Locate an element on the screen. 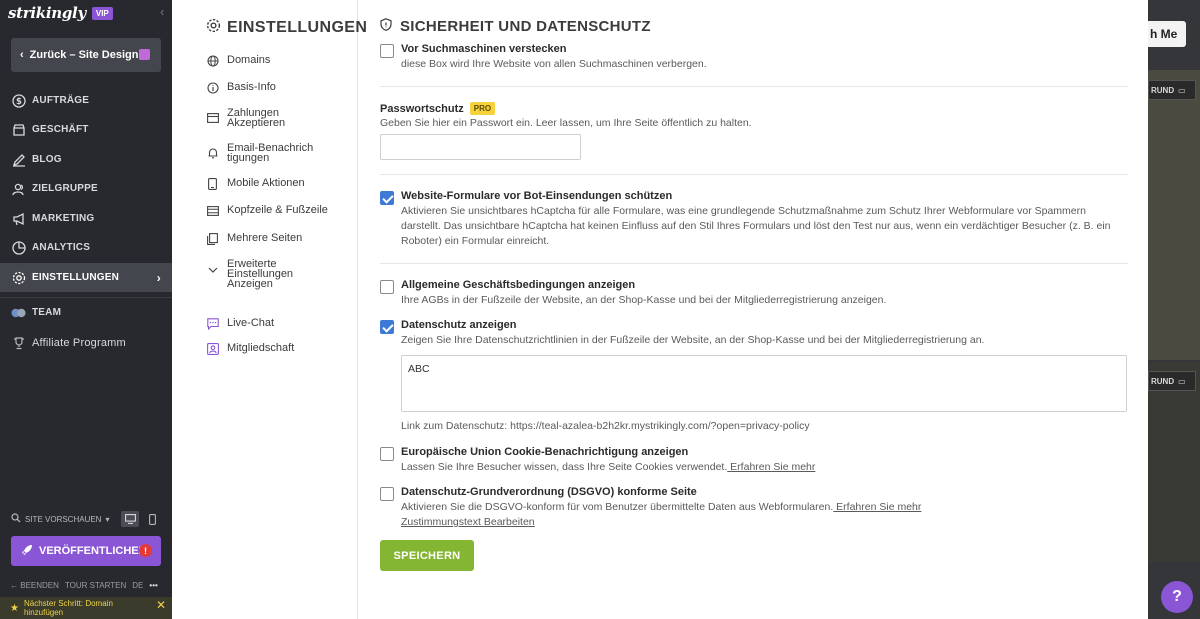  background-chip-1: RUND ▭ is located at coordinates (1172, 90).